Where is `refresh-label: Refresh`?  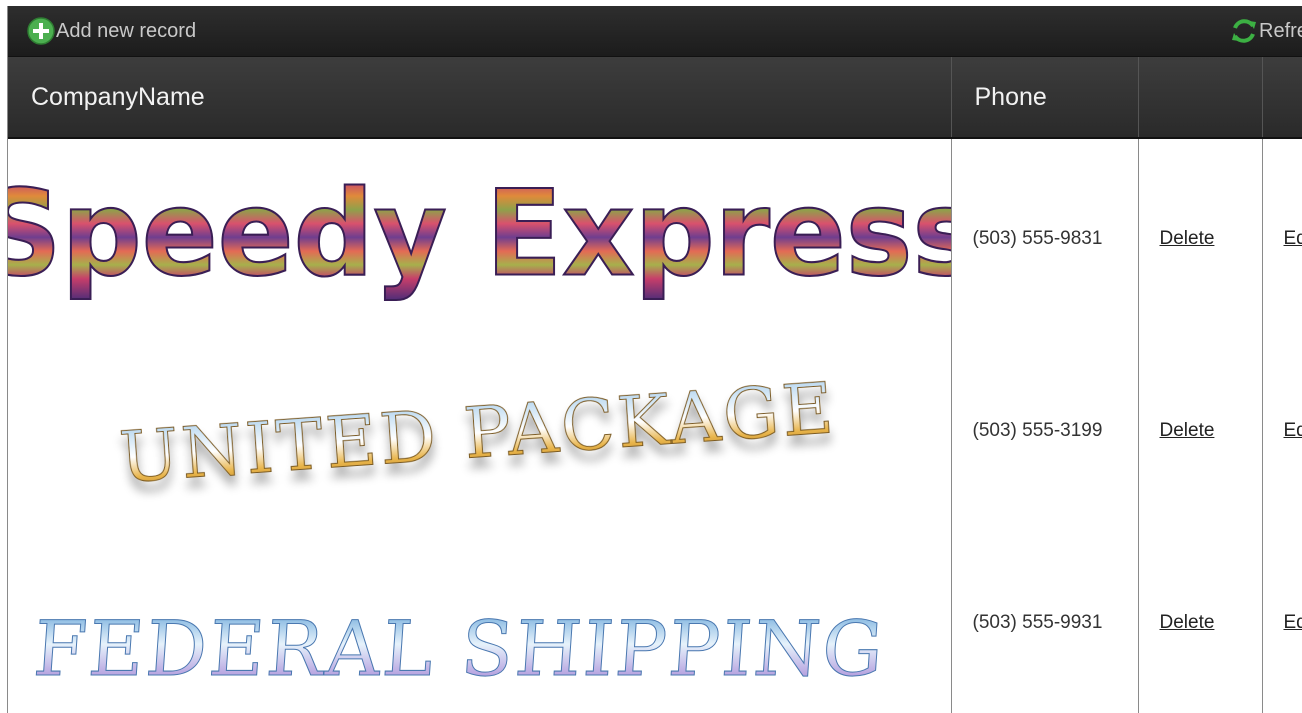
refresh-label: Refresh is located at coordinates (1280, 30).